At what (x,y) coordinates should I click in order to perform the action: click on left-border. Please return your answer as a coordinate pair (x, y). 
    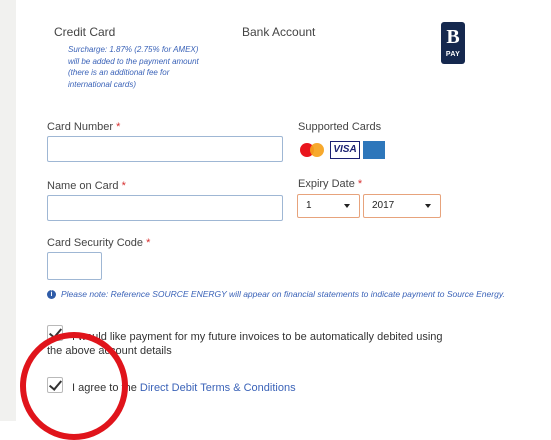
    Looking at the image, I should click on (8, 210).